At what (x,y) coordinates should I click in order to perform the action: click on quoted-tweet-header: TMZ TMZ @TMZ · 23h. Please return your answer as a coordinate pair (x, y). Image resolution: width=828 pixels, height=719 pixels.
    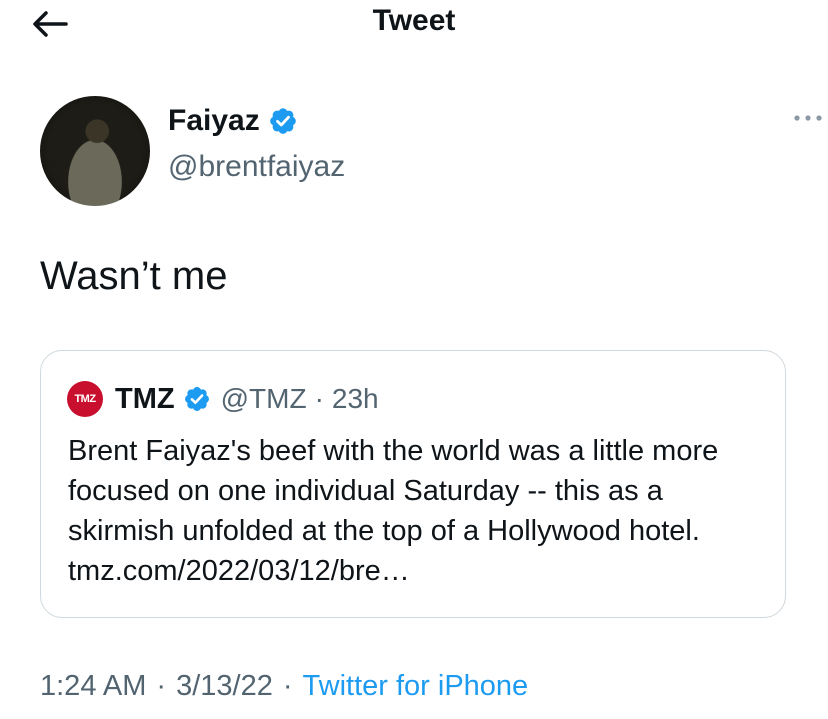
    Looking at the image, I should click on (223, 399).